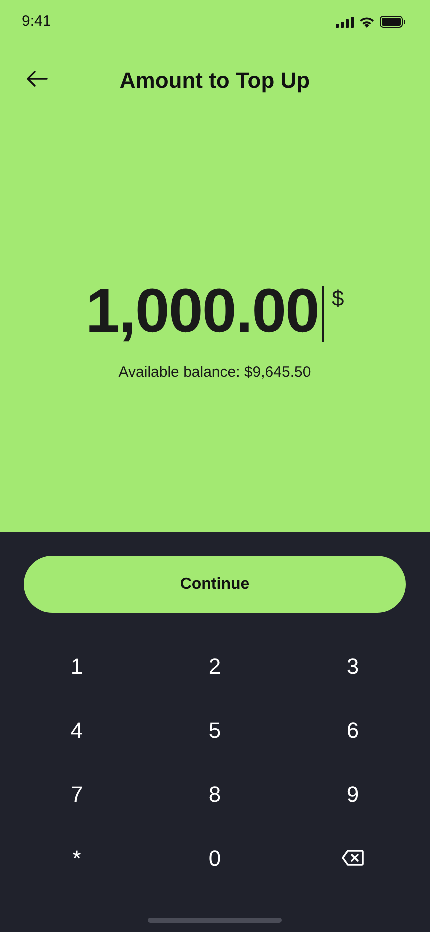 Image resolution: width=430 pixels, height=932 pixels. I want to click on currency-symbol: $, so click(338, 299).